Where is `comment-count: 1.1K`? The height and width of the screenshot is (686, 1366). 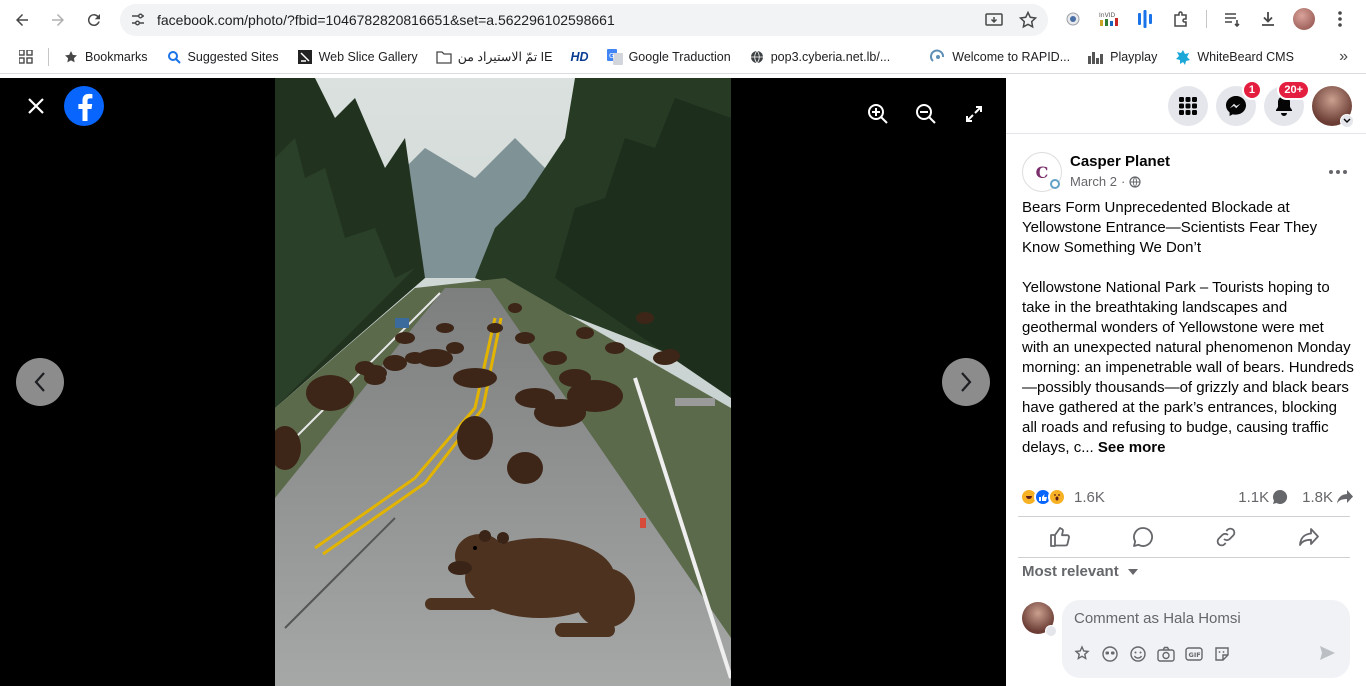
comment-count: 1.1K is located at coordinates (1263, 497).